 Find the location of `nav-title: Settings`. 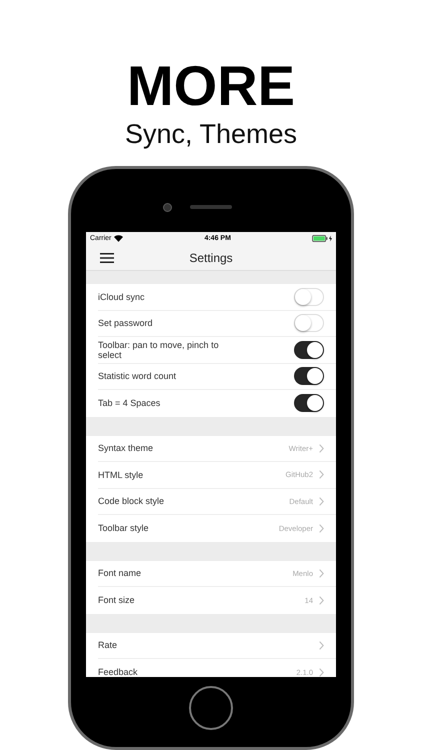

nav-title: Settings is located at coordinates (211, 257).